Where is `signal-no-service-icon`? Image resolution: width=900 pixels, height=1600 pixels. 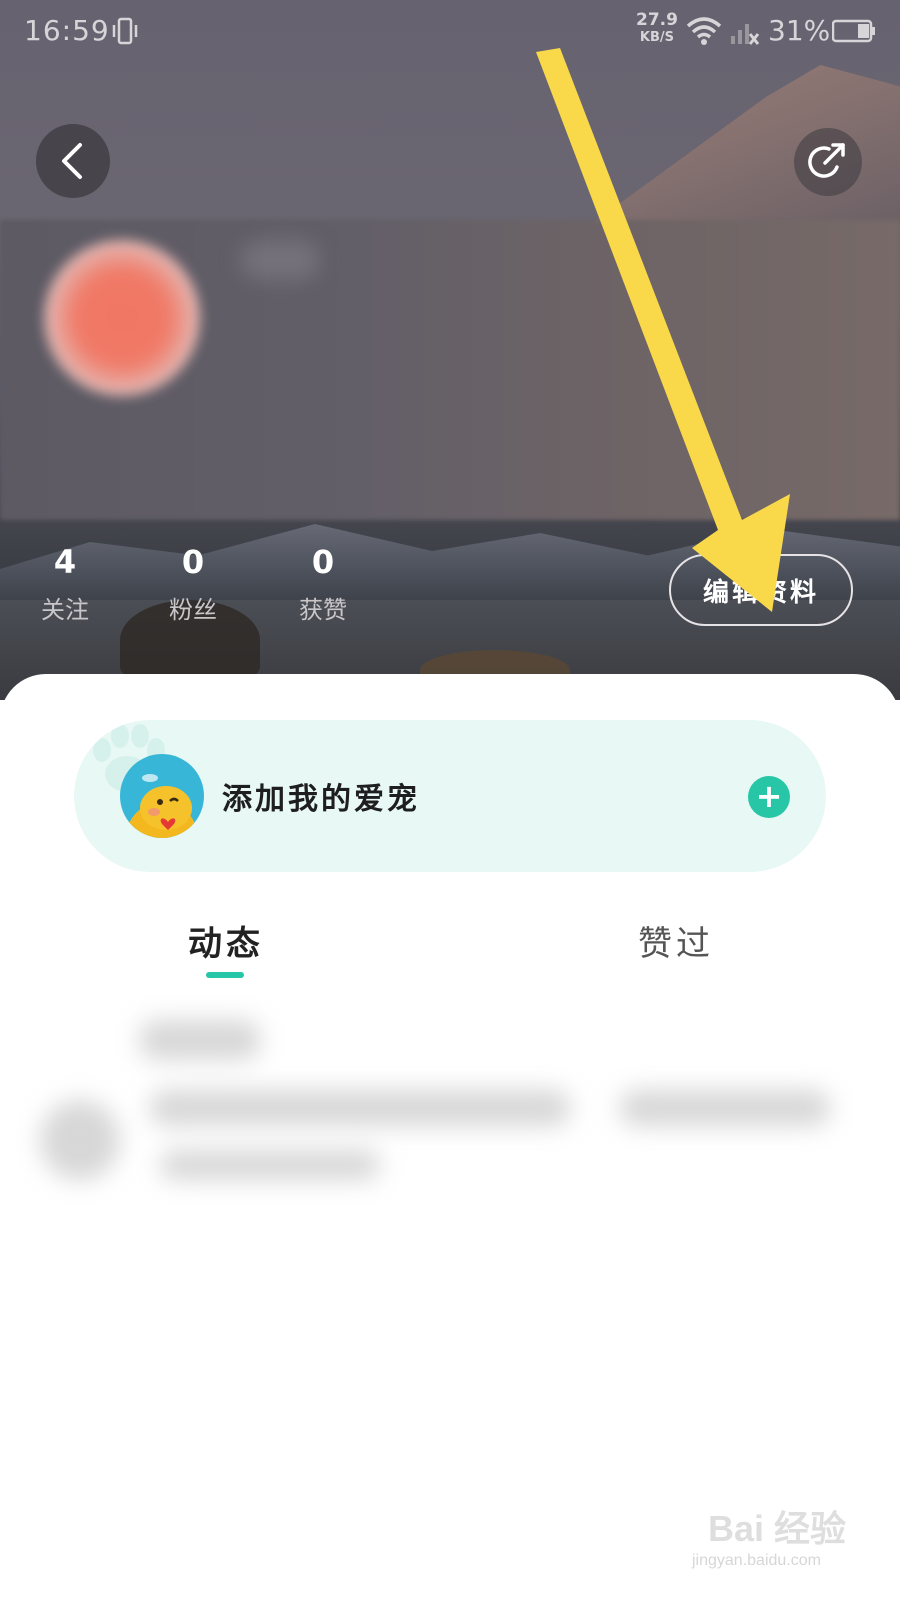 signal-no-service-icon is located at coordinates (745, 34).